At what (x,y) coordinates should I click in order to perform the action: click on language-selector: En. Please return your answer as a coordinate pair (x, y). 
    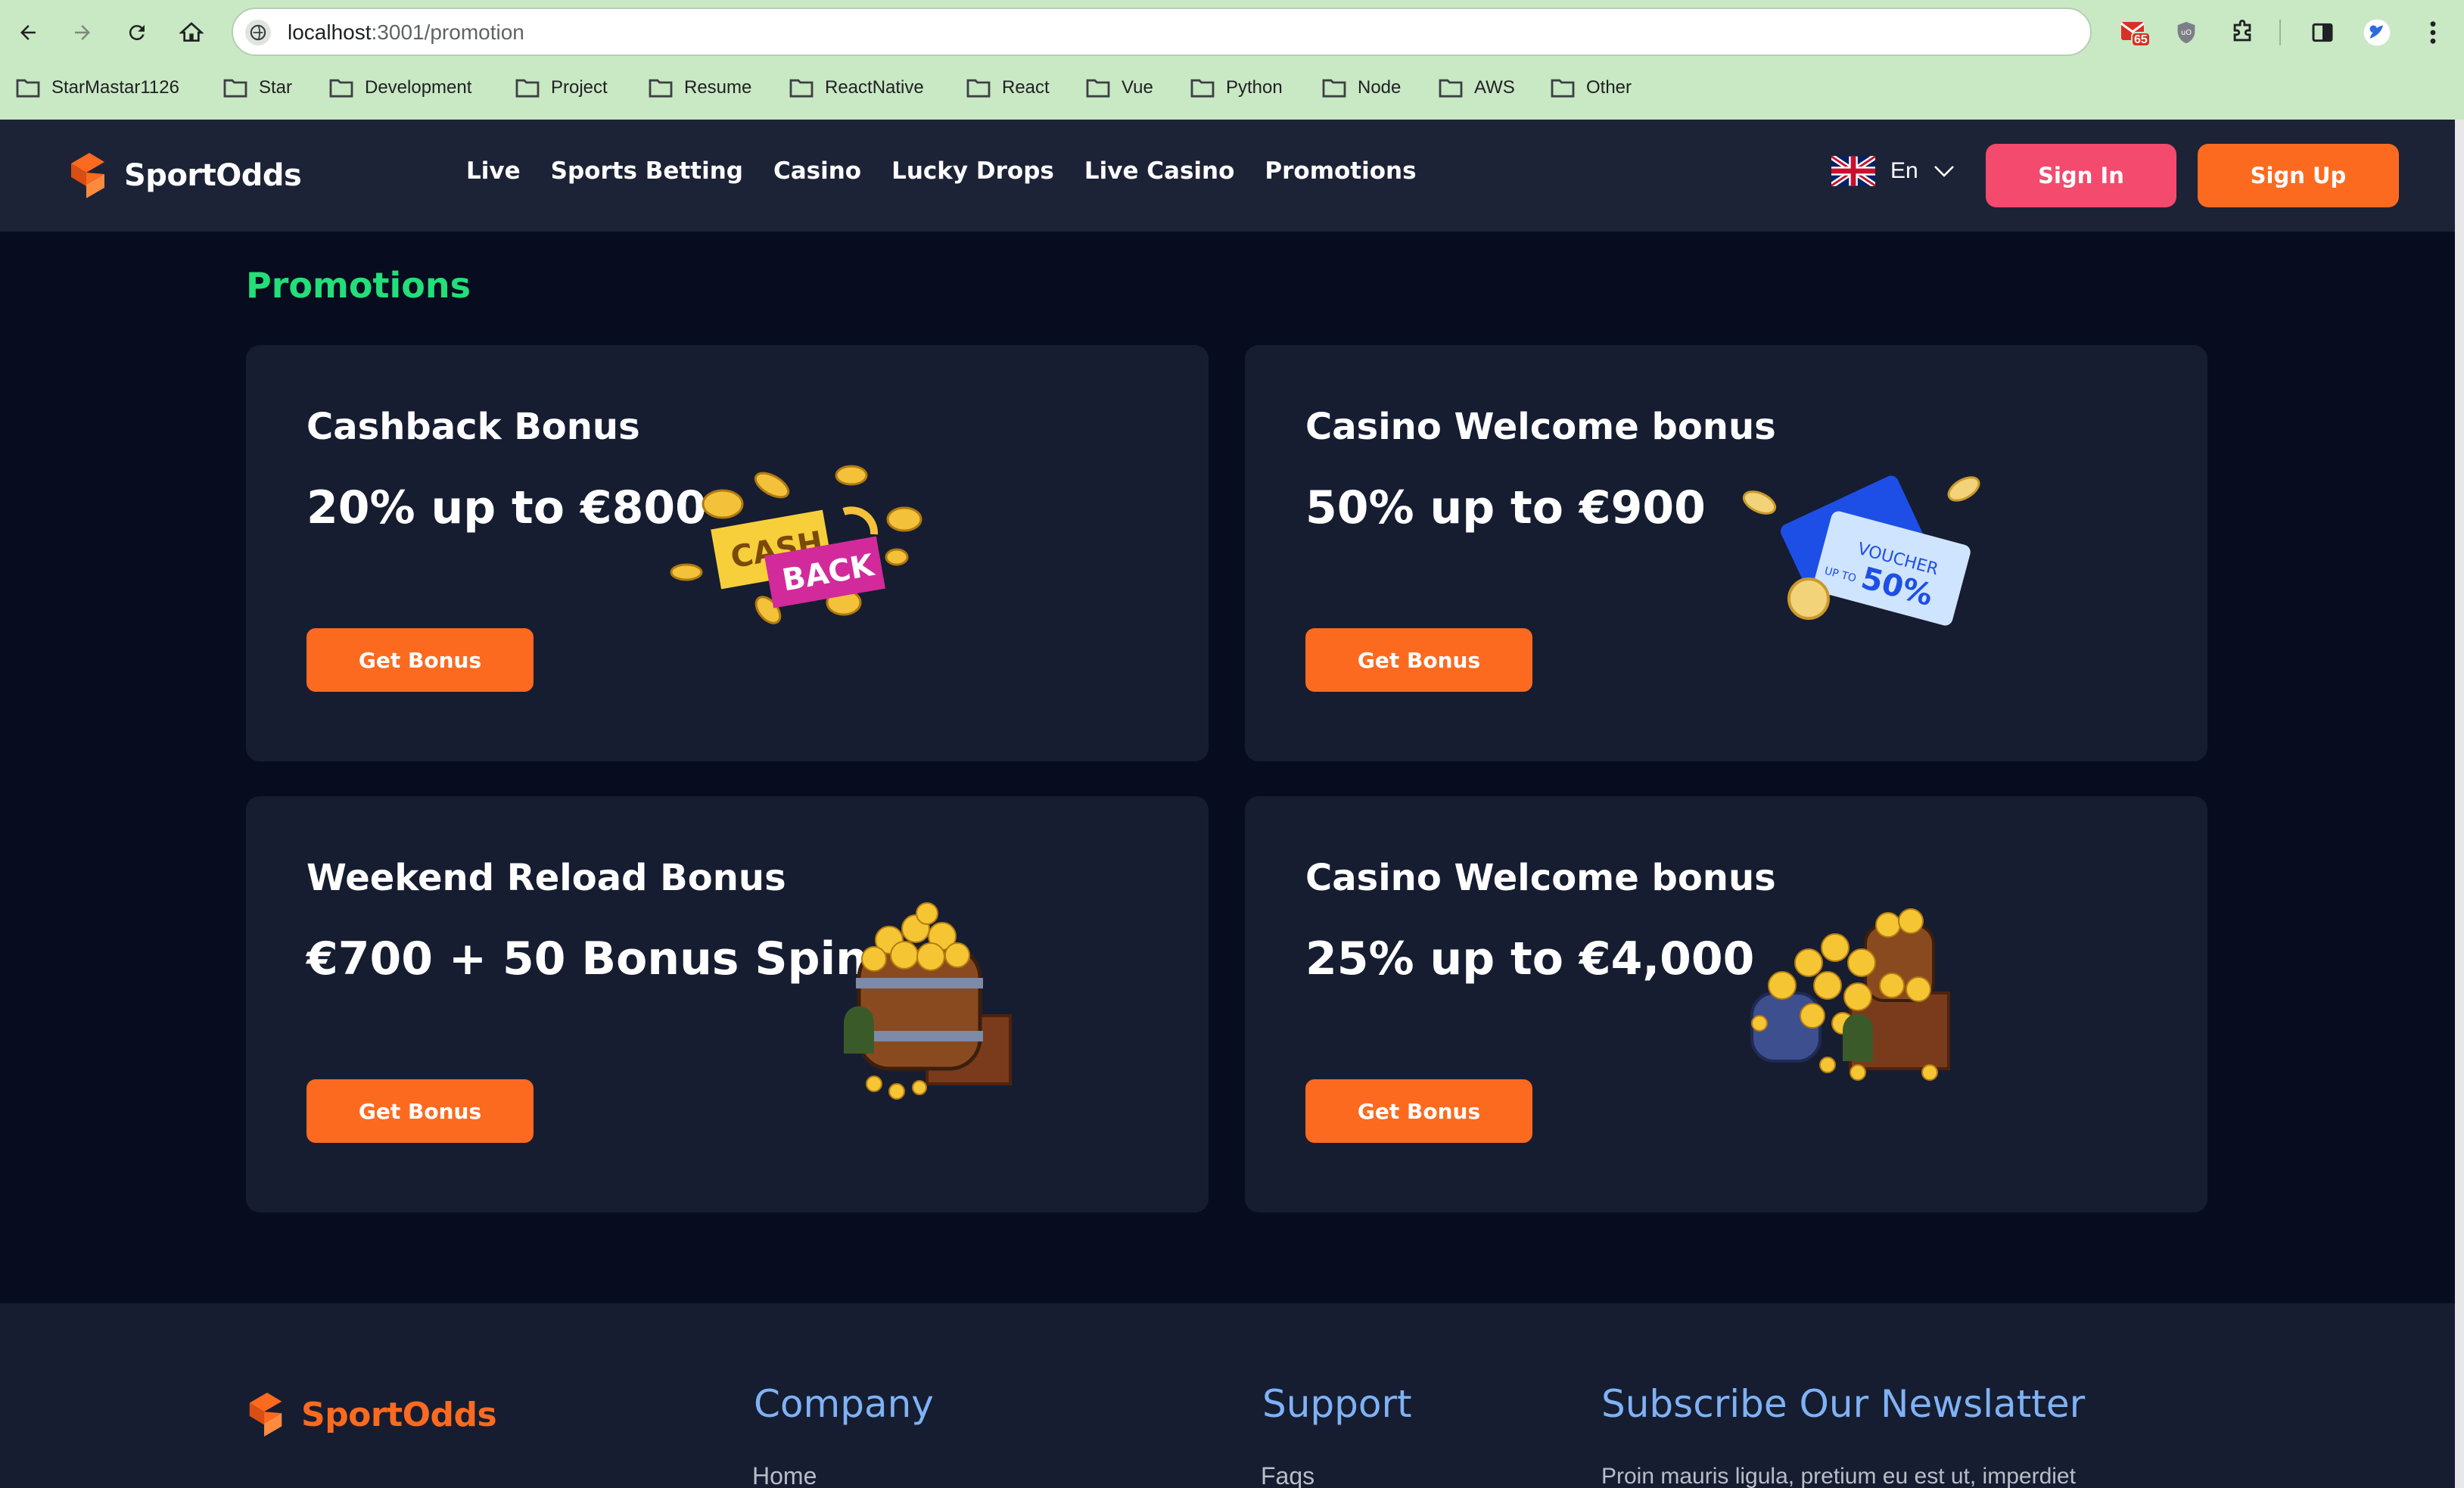
    Looking at the image, I should click on (1893, 171).